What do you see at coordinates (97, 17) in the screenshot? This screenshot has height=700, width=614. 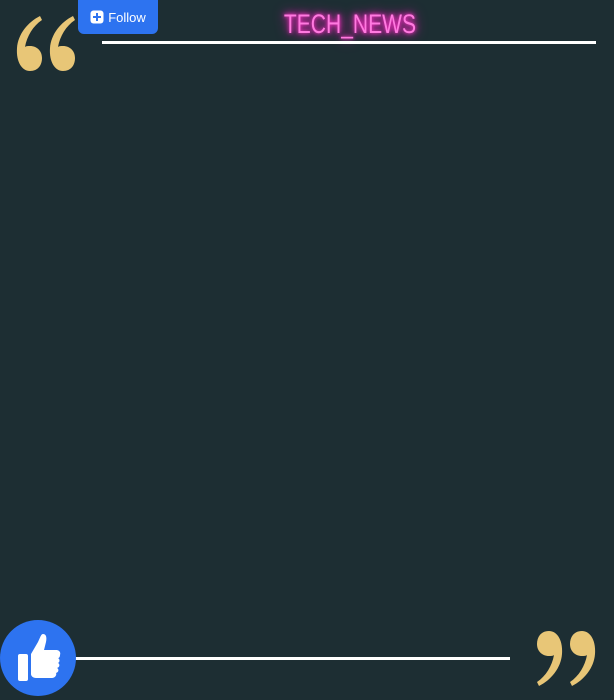 I see `plus-icon` at bounding box center [97, 17].